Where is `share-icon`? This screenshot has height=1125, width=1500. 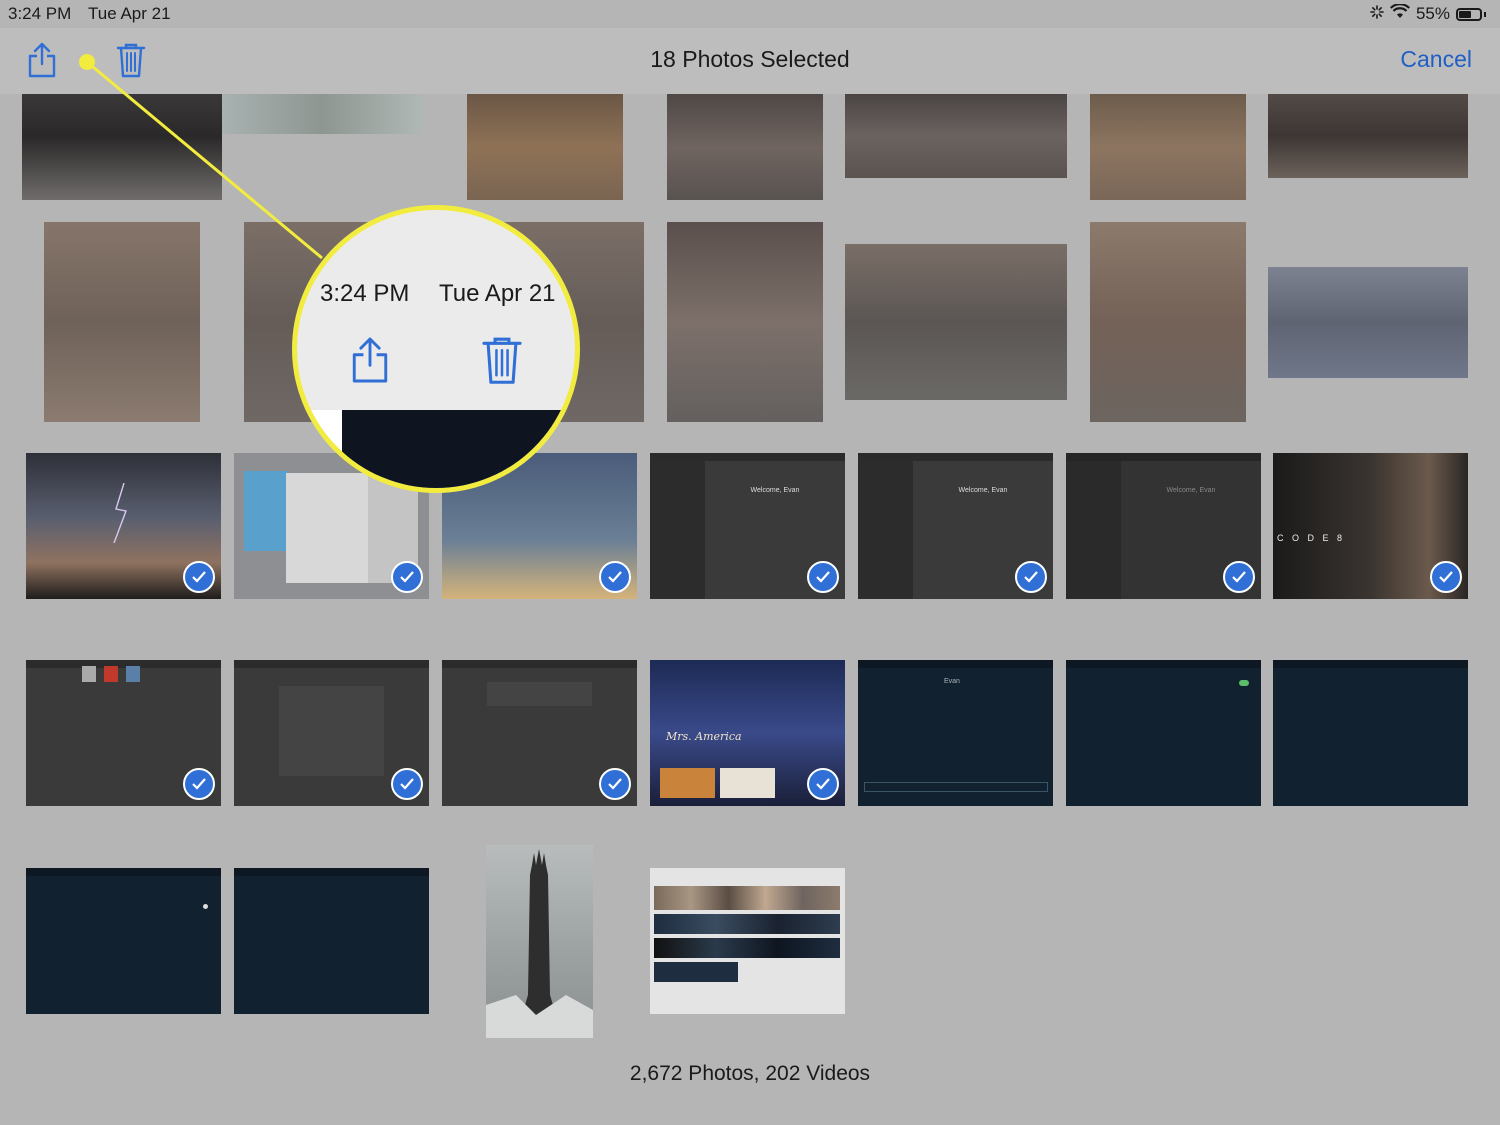
share-icon is located at coordinates (370, 362).